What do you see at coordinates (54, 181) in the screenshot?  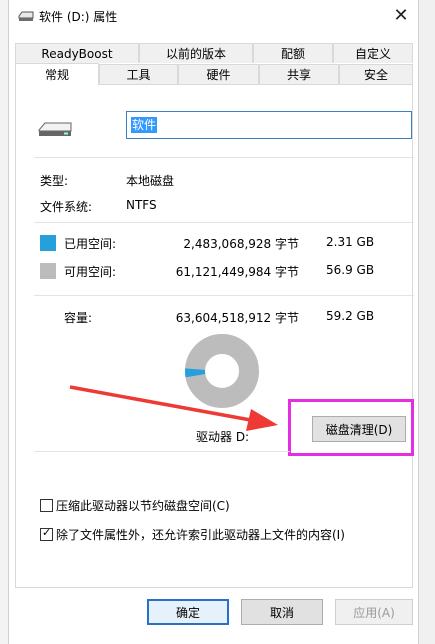 I see `type-label: 类型:` at bounding box center [54, 181].